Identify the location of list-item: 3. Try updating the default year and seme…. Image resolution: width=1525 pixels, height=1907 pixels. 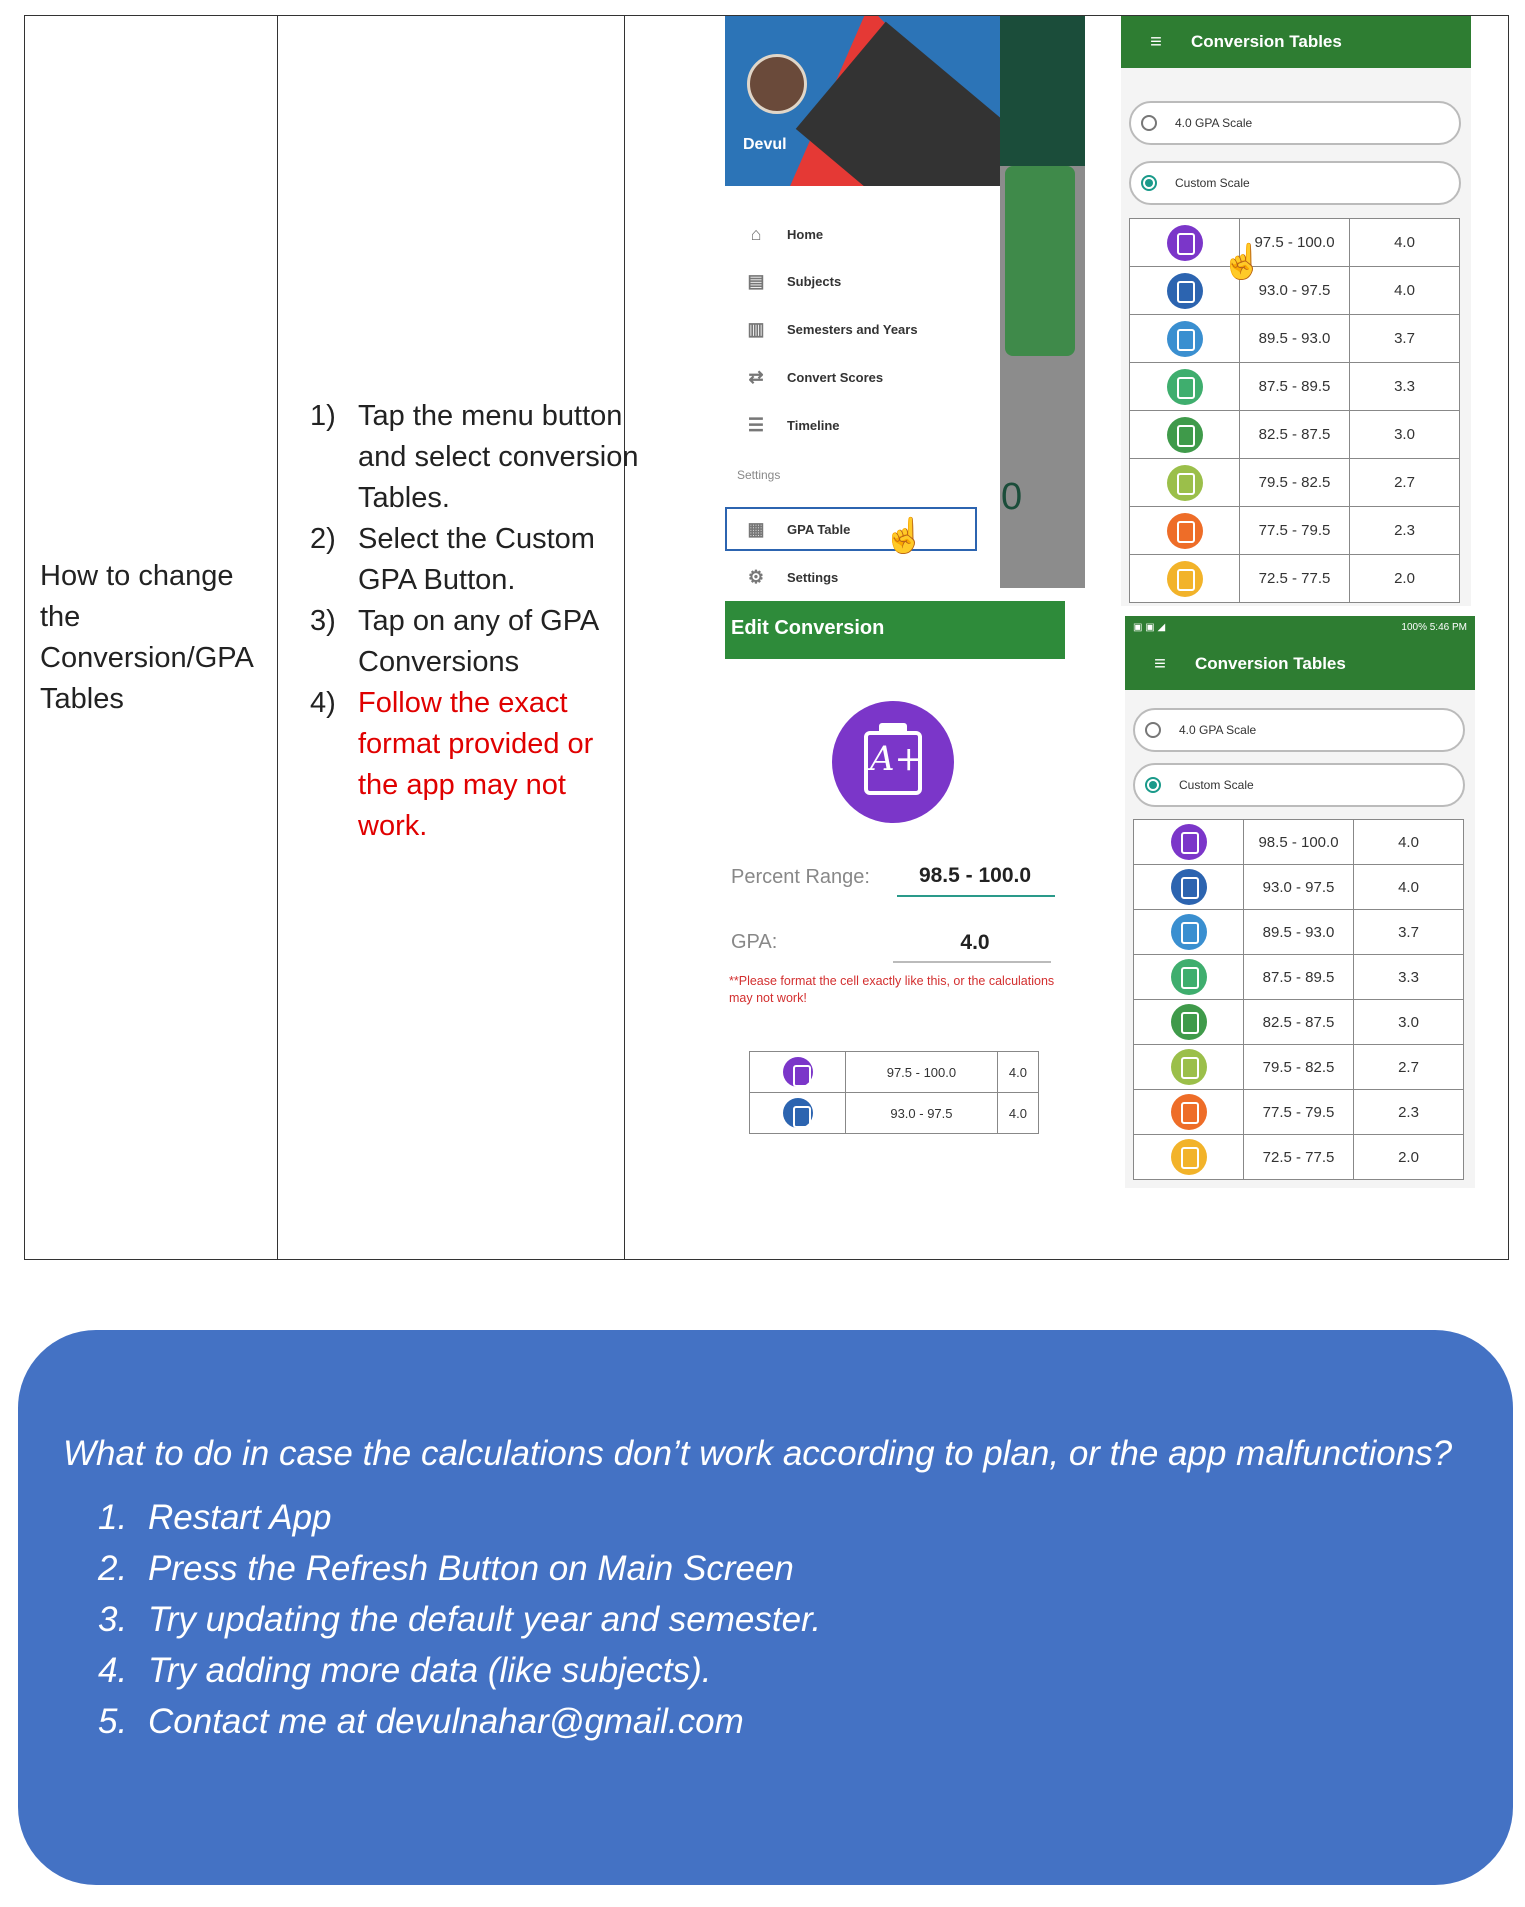
(460, 1619).